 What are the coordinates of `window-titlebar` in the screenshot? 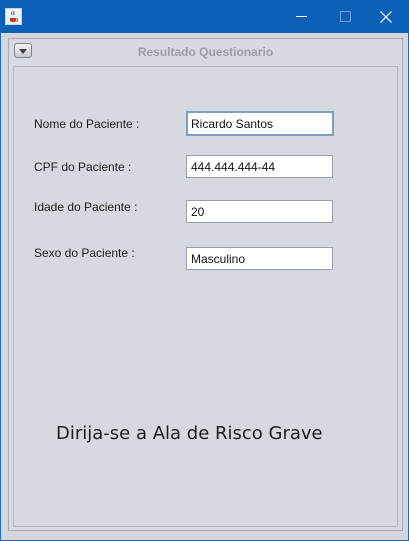 It's located at (204, 16).